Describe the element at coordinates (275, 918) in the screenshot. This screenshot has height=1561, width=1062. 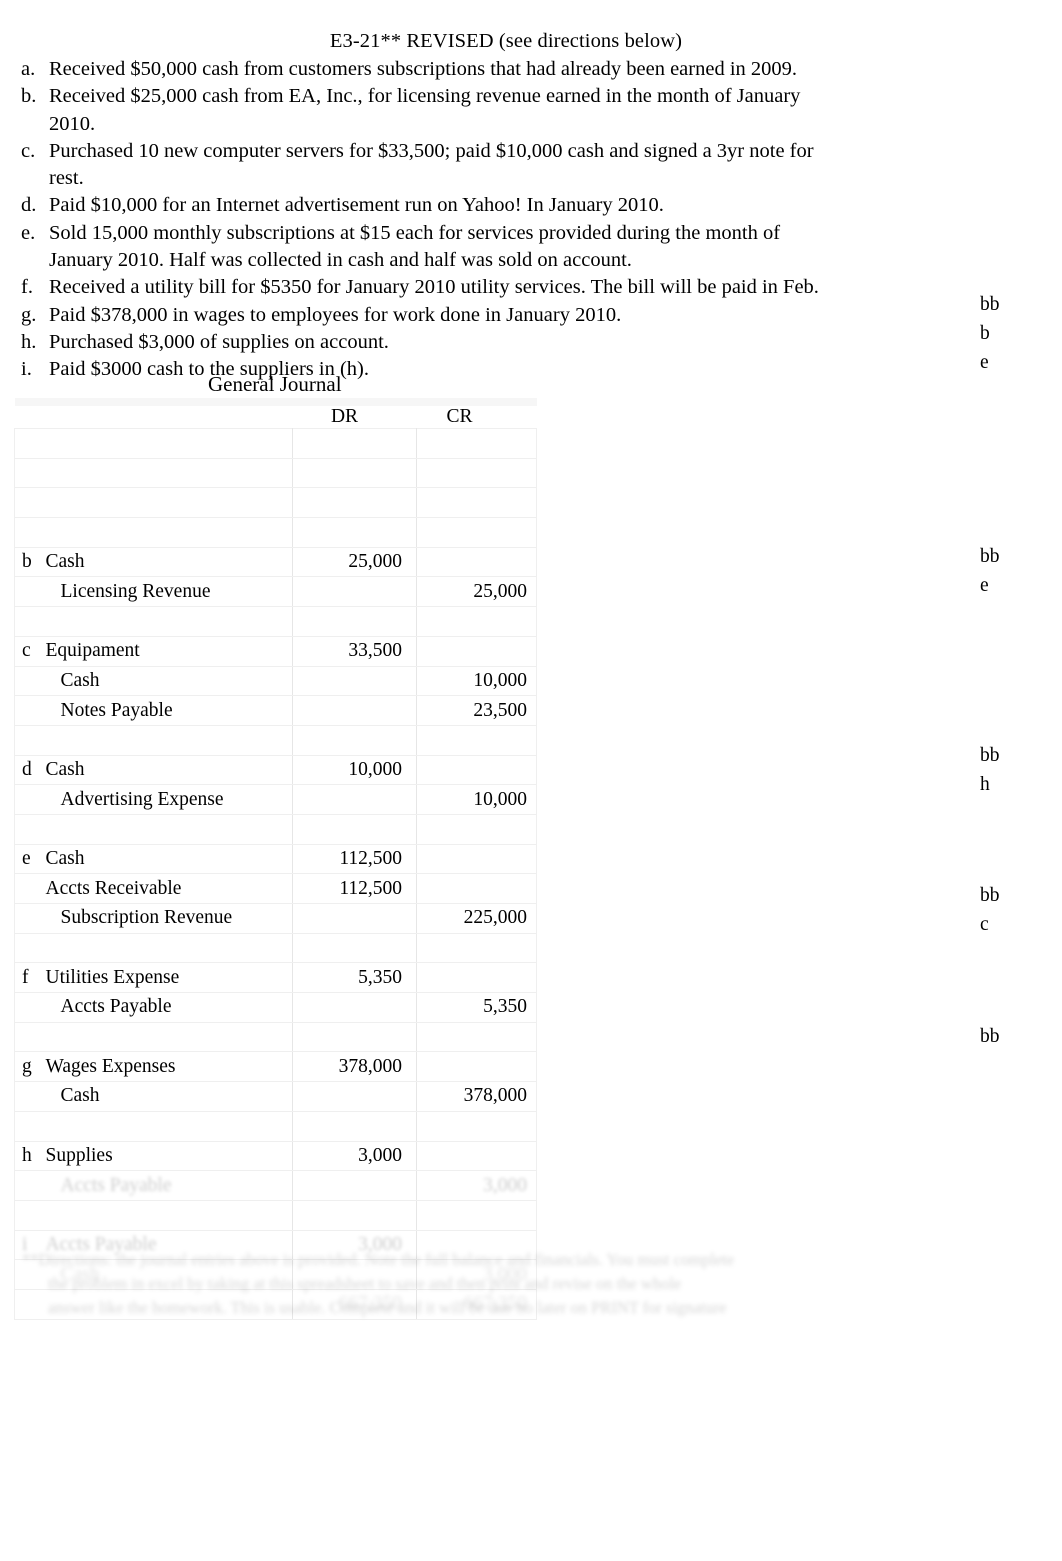
I see `table-row: Subscription Revenue 225,000` at that location.